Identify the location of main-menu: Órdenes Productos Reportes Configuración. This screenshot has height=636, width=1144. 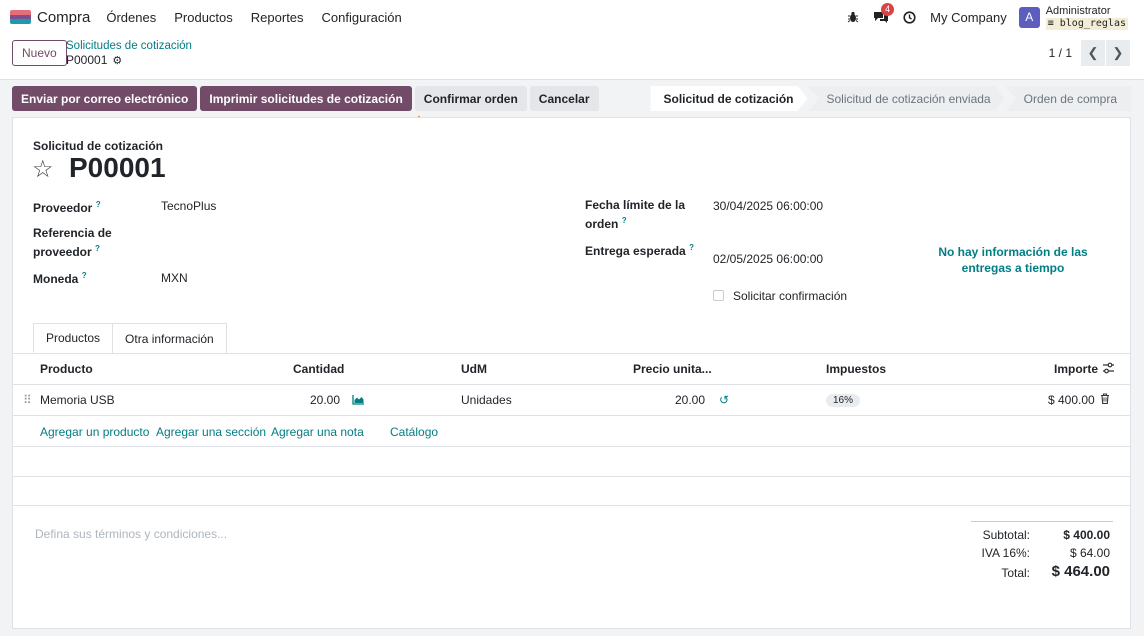
(262, 17).